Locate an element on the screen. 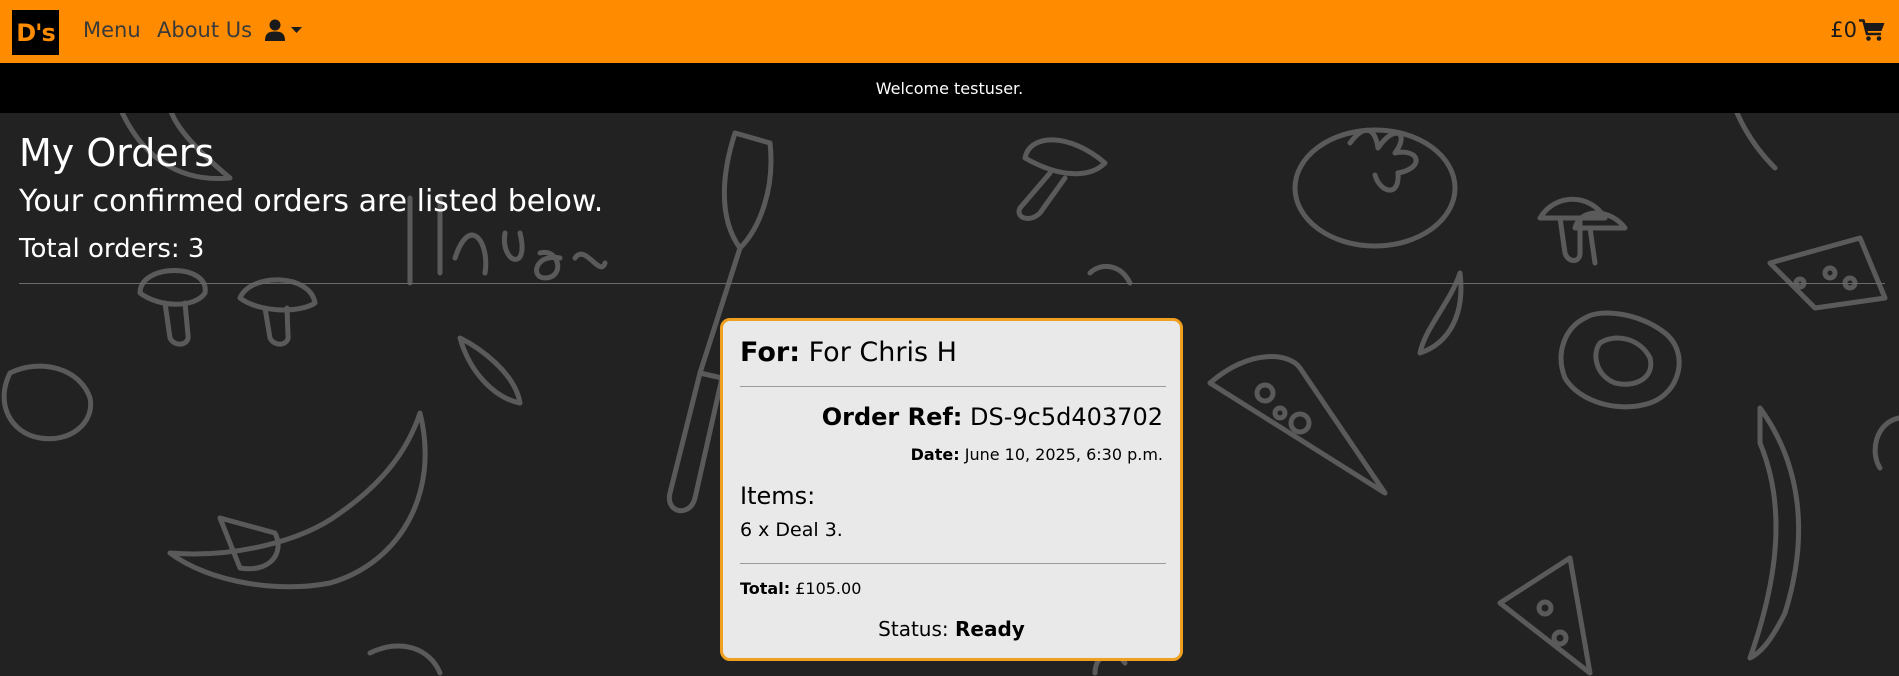  order-total-label: Total: is located at coordinates (765, 588).